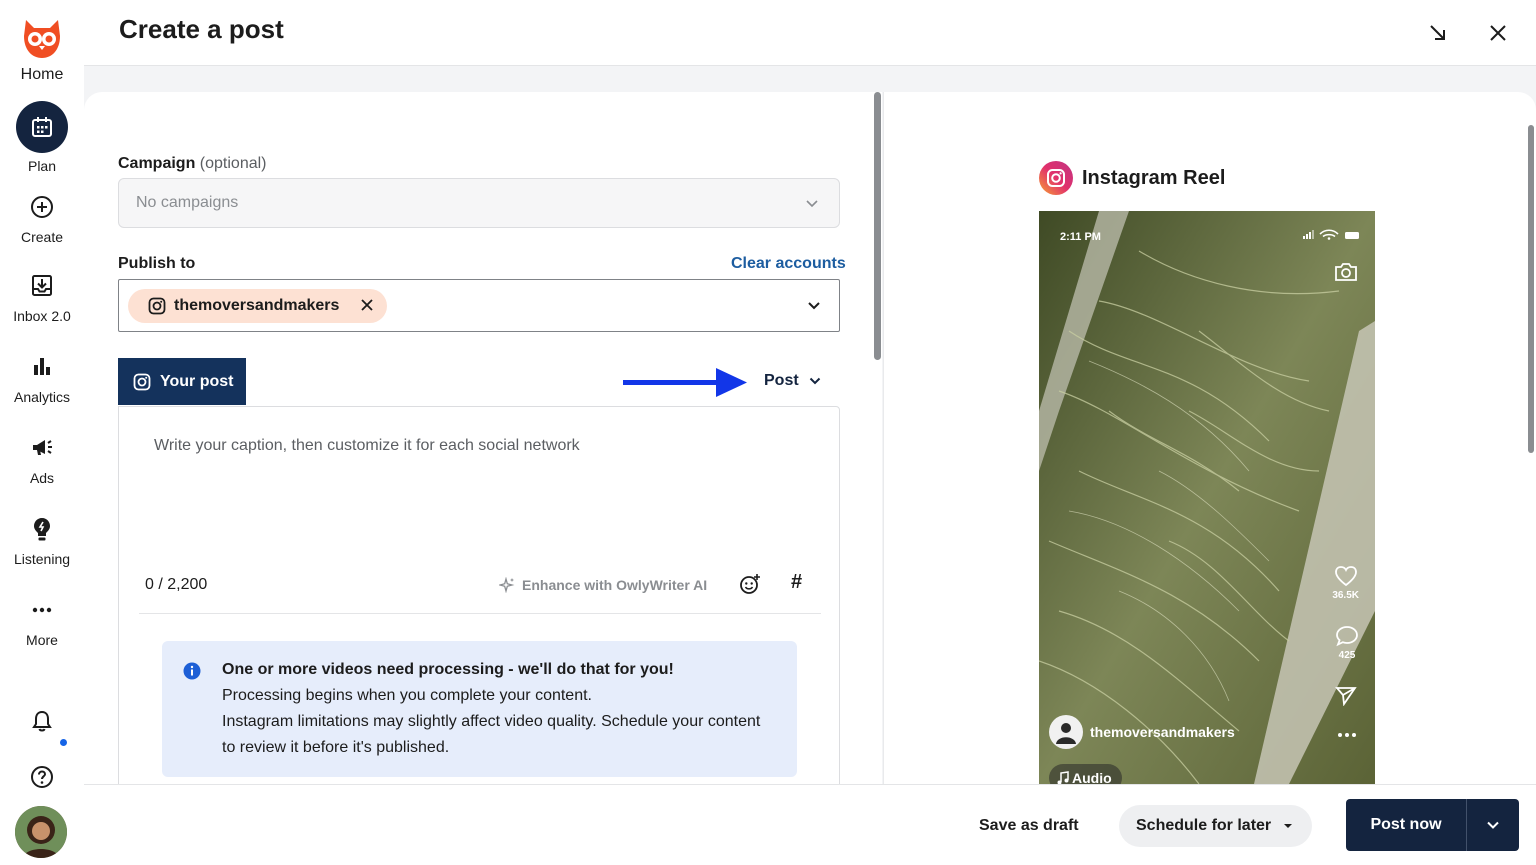  I want to click on sidebar-item-more: More, so click(42, 622).